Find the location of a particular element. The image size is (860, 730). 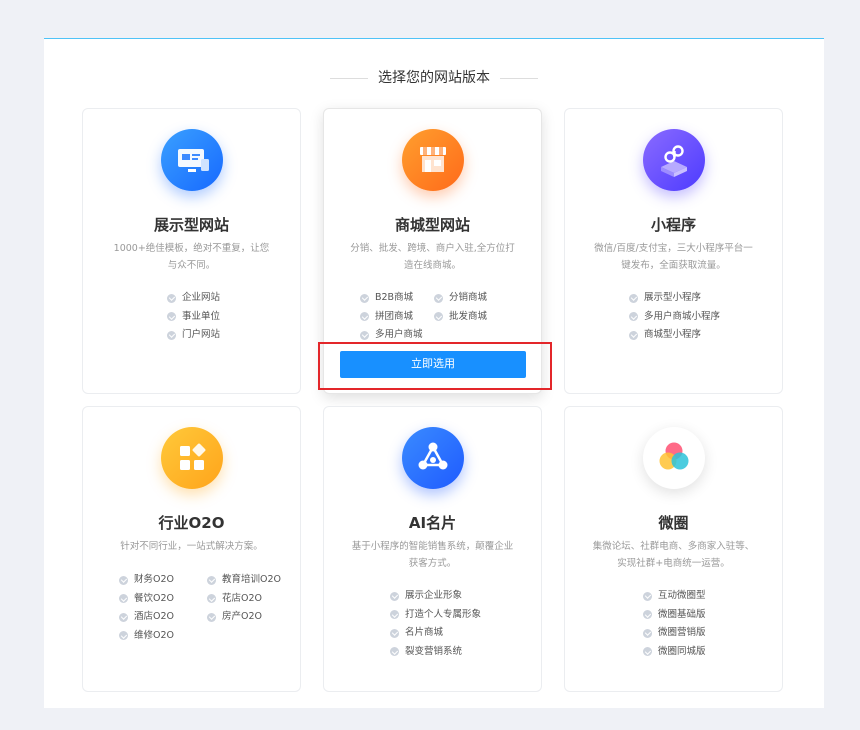

mini-program-icon is located at coordinates (674, 160).